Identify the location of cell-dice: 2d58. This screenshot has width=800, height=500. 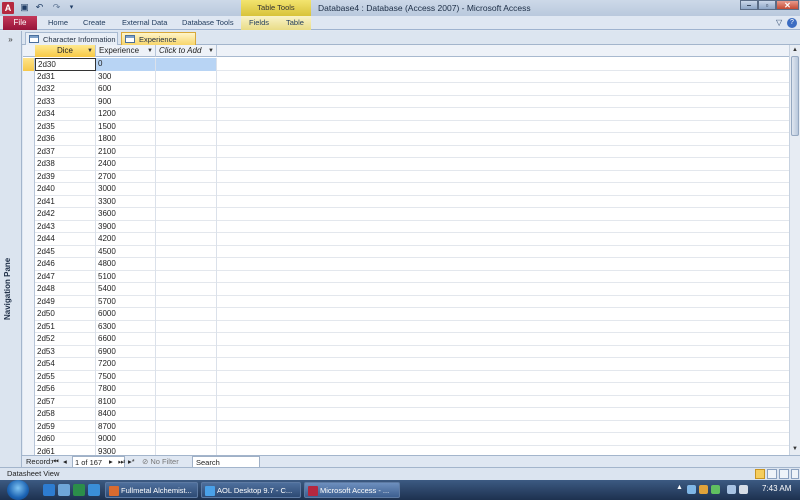
(65, 414).